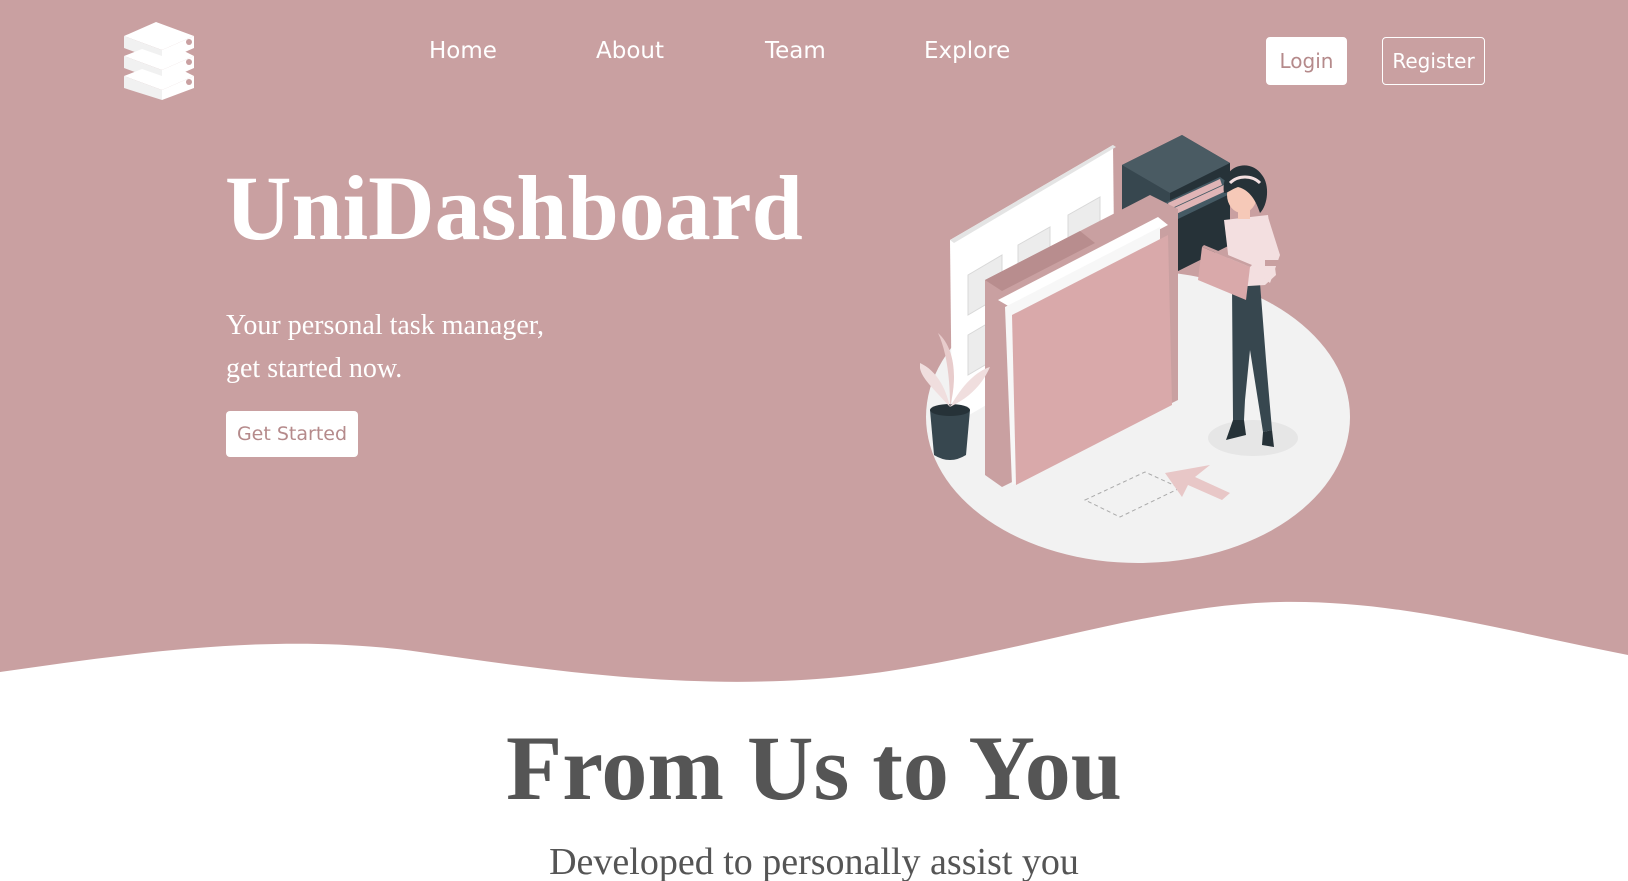 The height and width of the screenshot is (881, 1628). I want to click on hero-subtitle-line1: Your personal task manager,, so click(385, 325).